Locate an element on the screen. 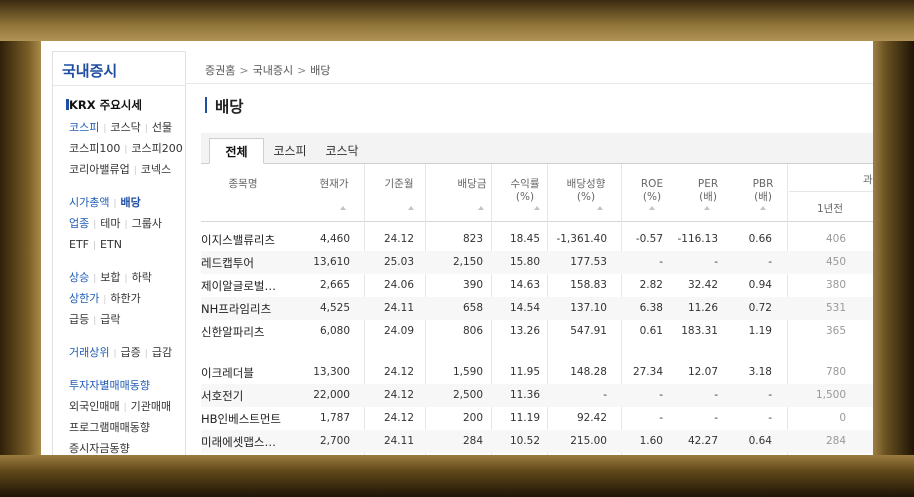  sidebar-item-institution: 기관매매 is located at coordinates (151, 406).